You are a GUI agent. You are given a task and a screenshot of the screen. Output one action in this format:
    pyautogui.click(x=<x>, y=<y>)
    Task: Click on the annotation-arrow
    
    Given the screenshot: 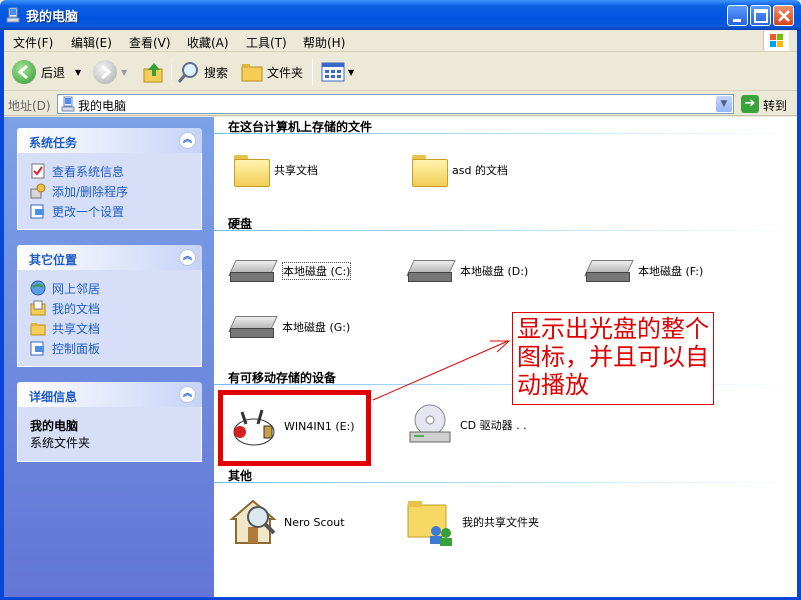 What is the action you would take?
    pyautogui.click(x=441, y=370)
    